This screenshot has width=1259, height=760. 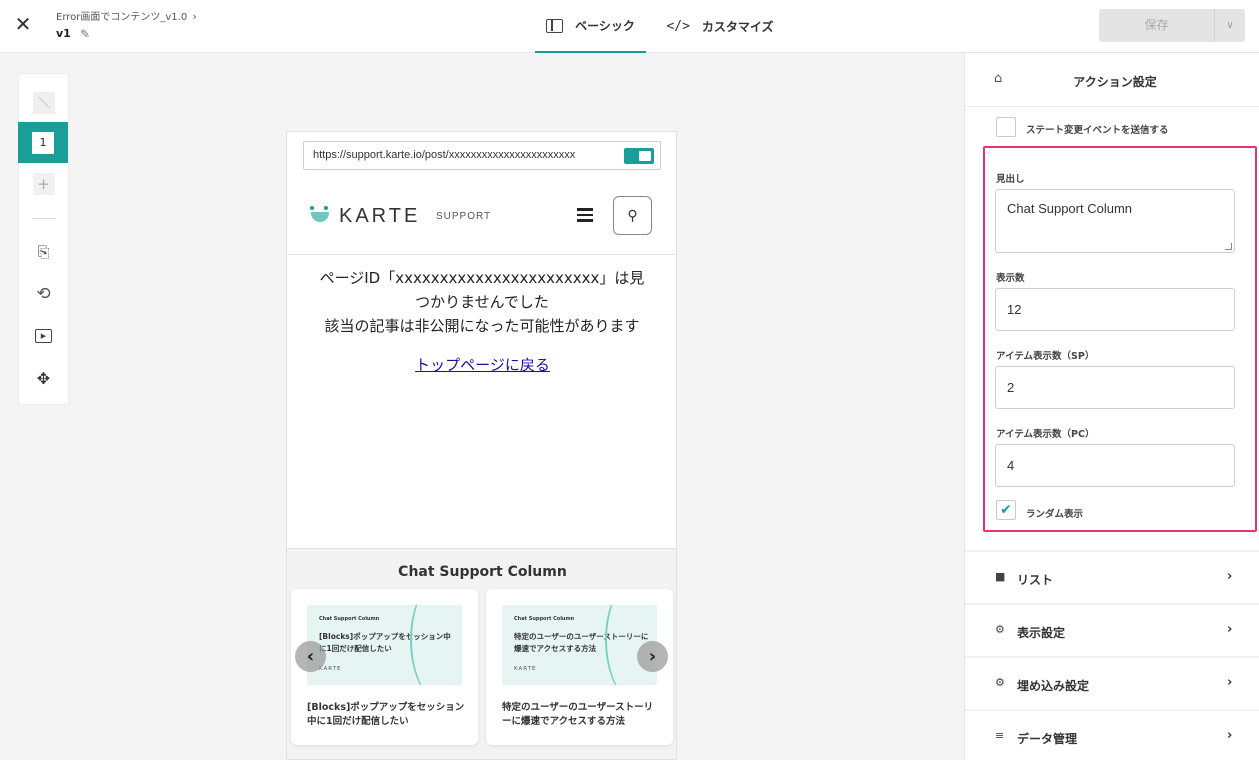 I want to click on page-thumb-1: 1, so click(x=43, y=142).